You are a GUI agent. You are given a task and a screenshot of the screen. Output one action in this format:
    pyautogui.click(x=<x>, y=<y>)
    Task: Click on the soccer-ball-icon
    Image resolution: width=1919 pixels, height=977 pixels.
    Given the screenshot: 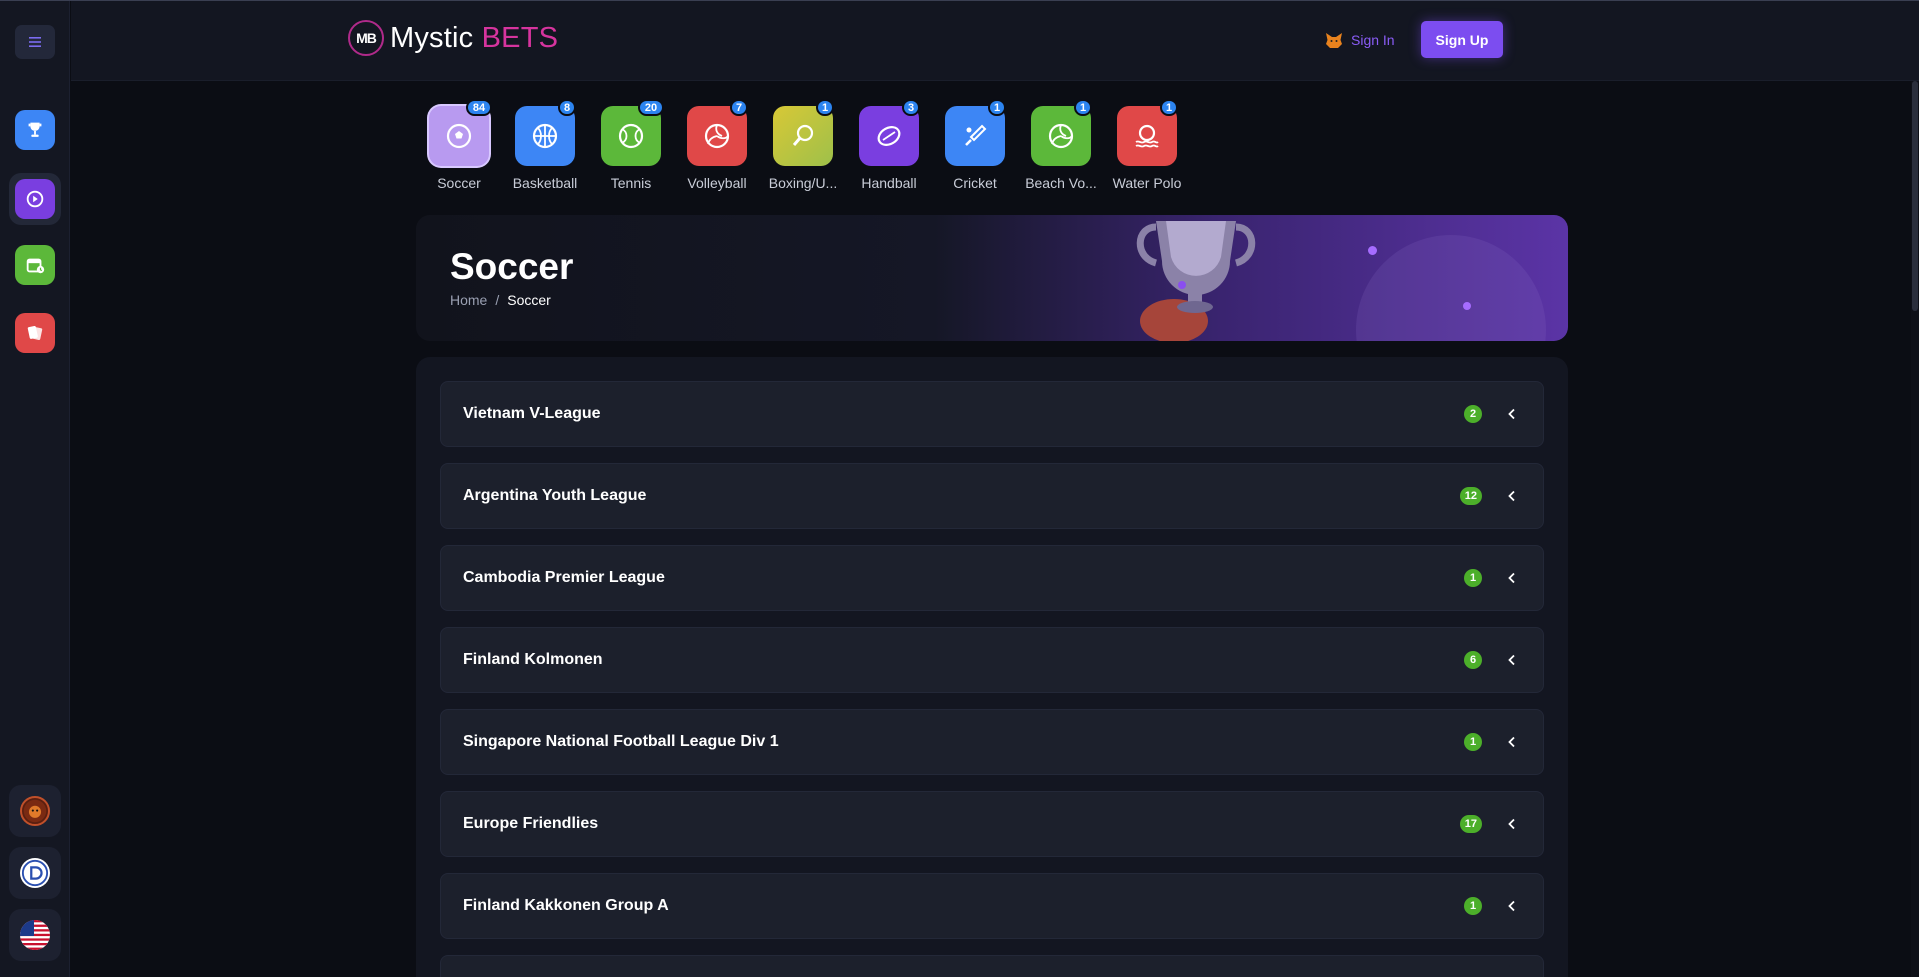 What is the action you would take?
    pyautogui.click(x=459, y=136)
    